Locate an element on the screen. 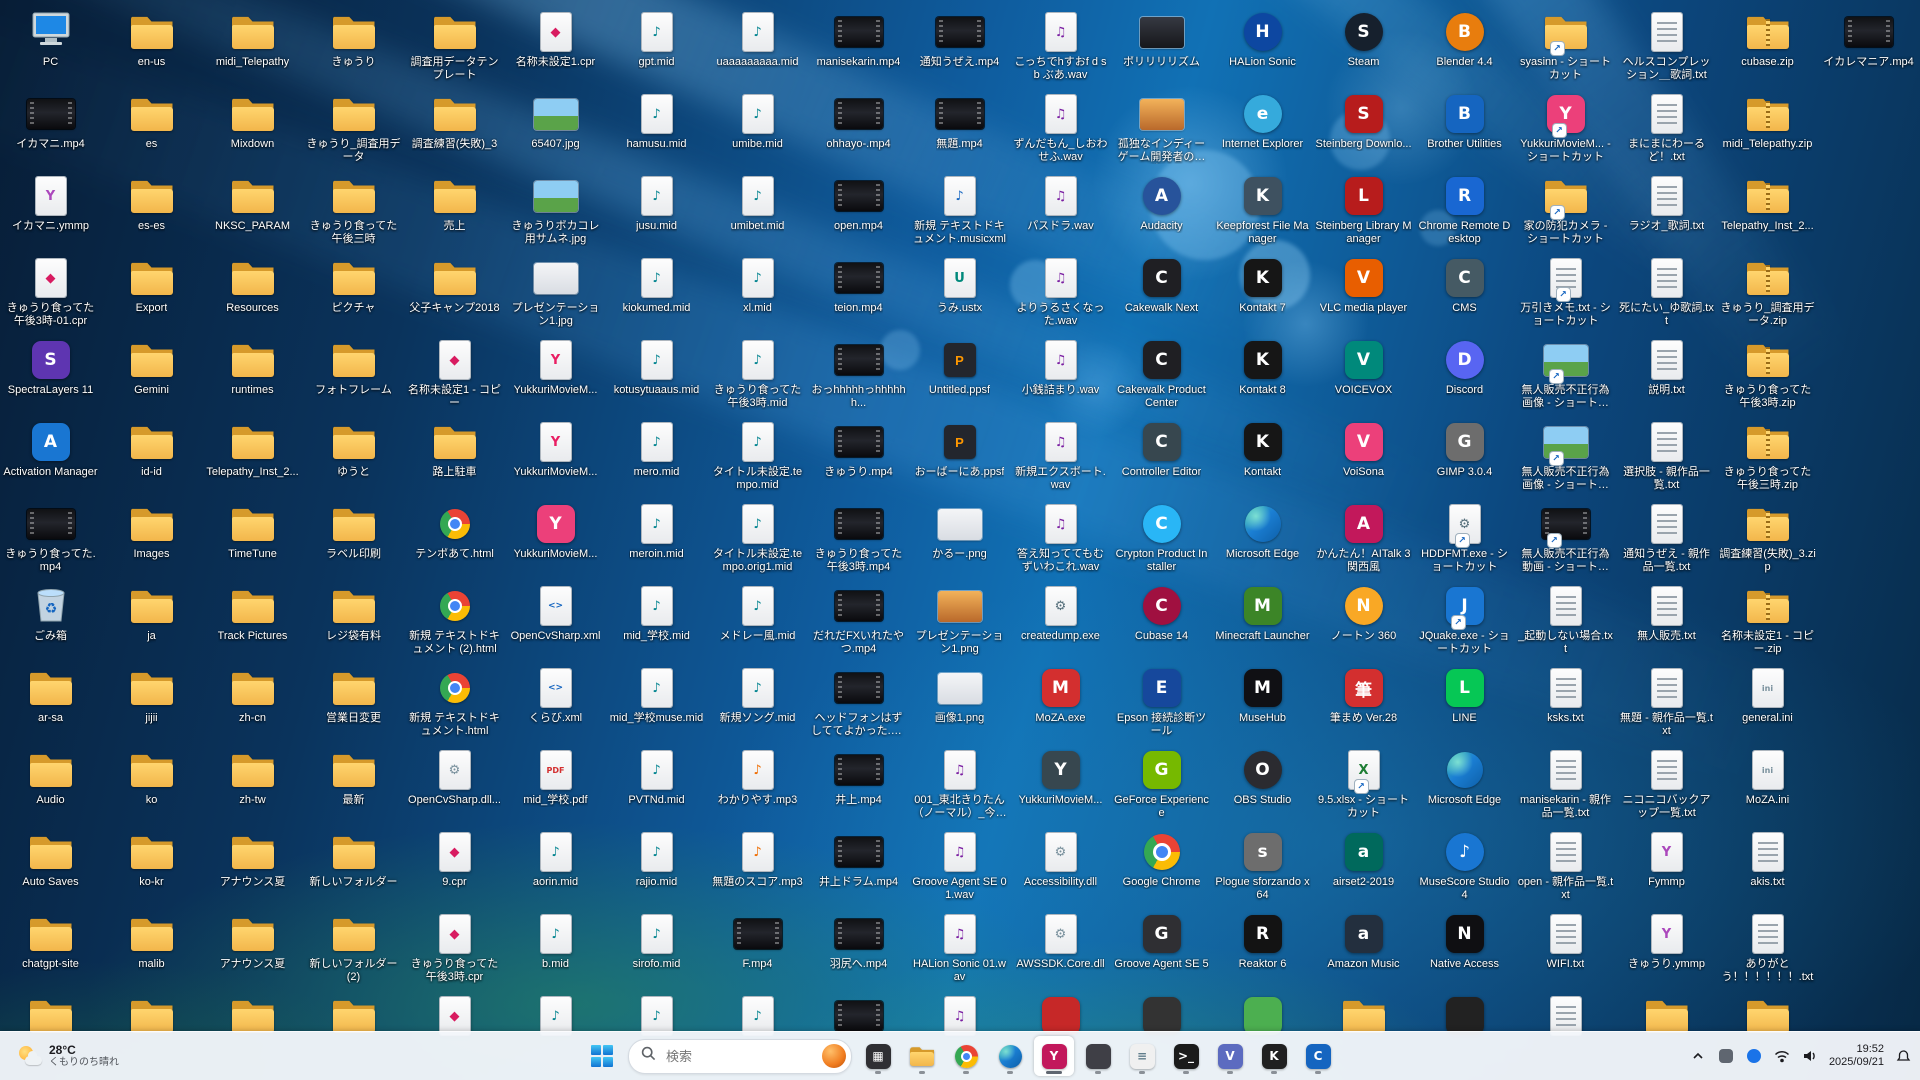  desktop-icon: Y きゅうり.ymmp is located at coordinates (1666, 951).